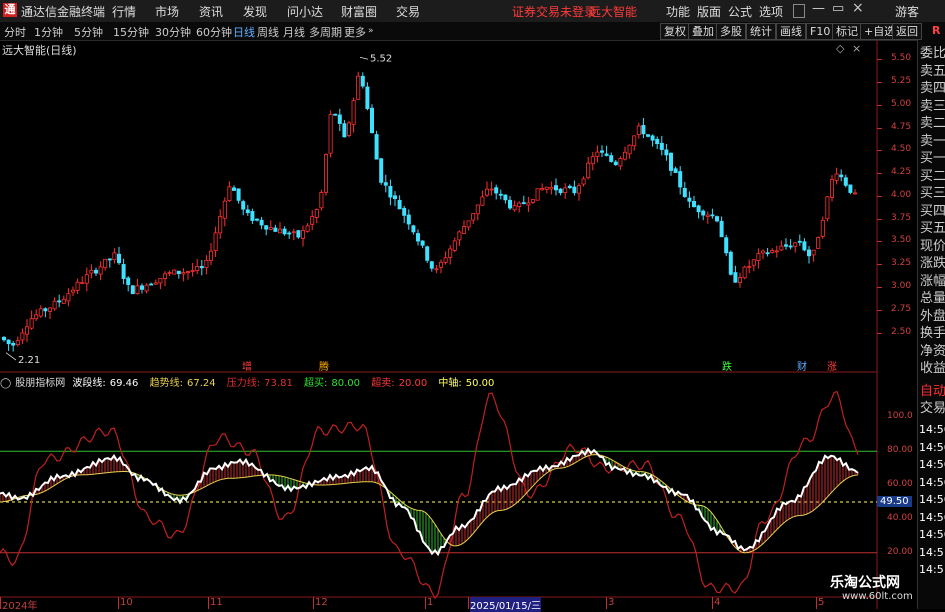 The height and width of the screenshot is (612, 945). I want to click on minimize-icon: —, so click(818, 8).